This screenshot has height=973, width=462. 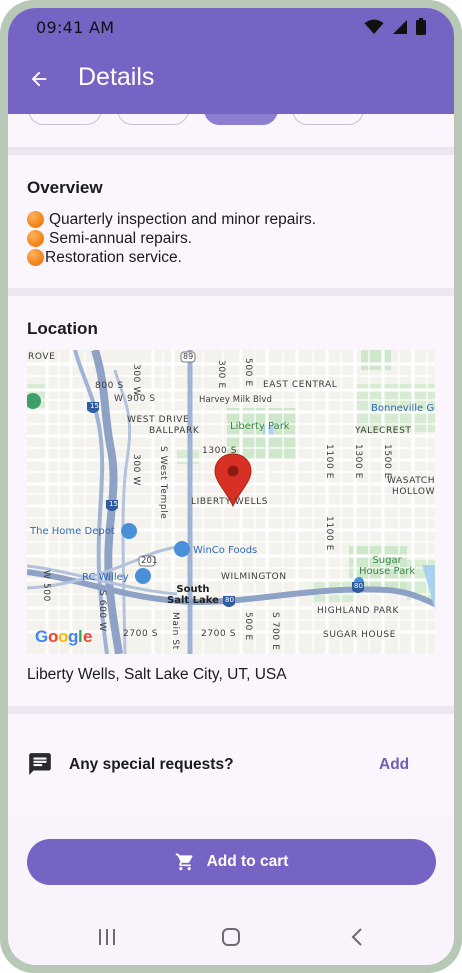 I want to click on back-button, so click(x=39, y=81).